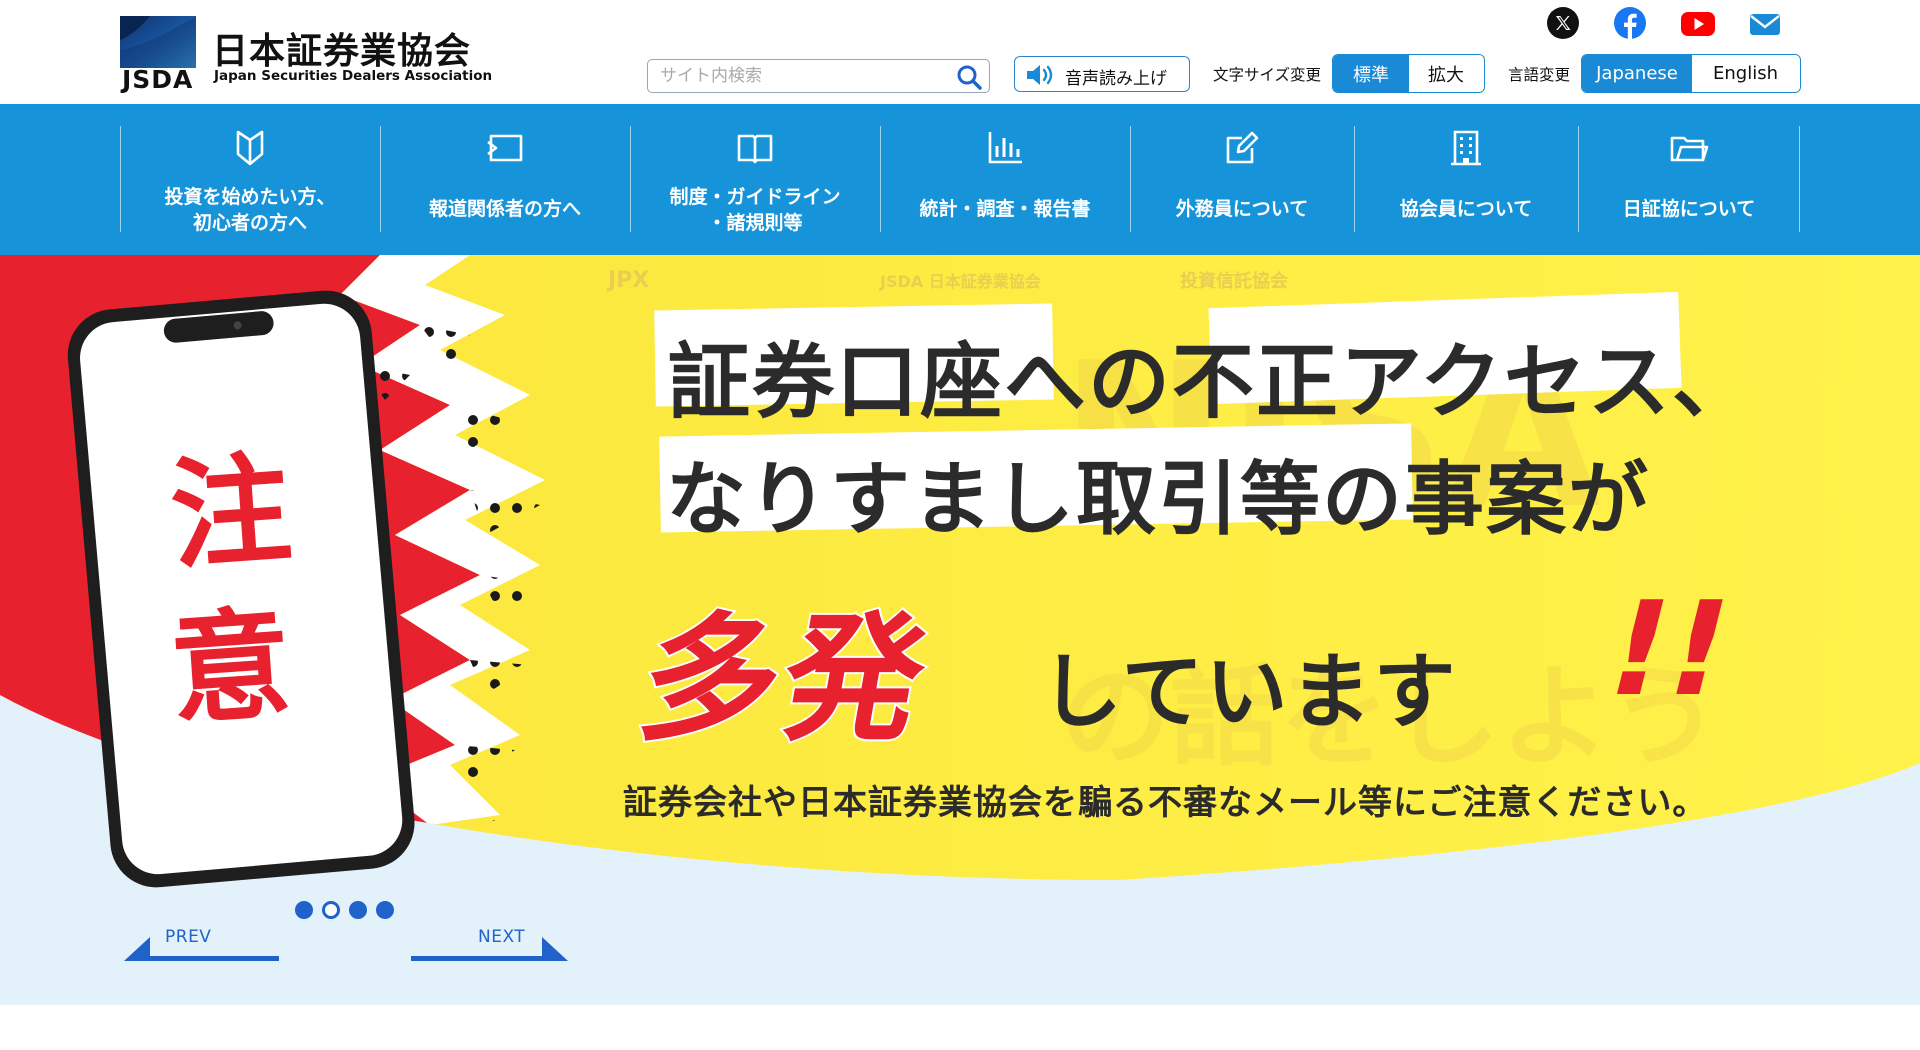 Image resolution: width=1920 pixels, height=1050 pixels. I want to click on carousel-next-button: NEXT, so click(490, 945).